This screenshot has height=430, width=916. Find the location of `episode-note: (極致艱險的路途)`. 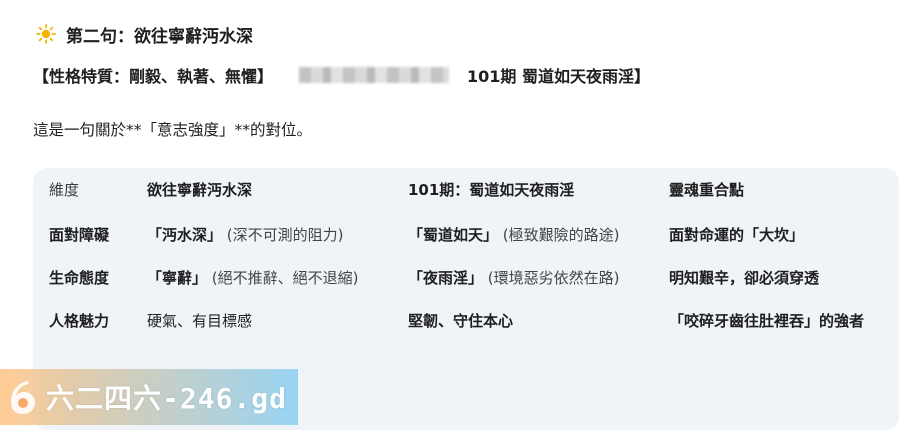

episode-note: (極致艱險的路途) is located at coordinates (561, 235).